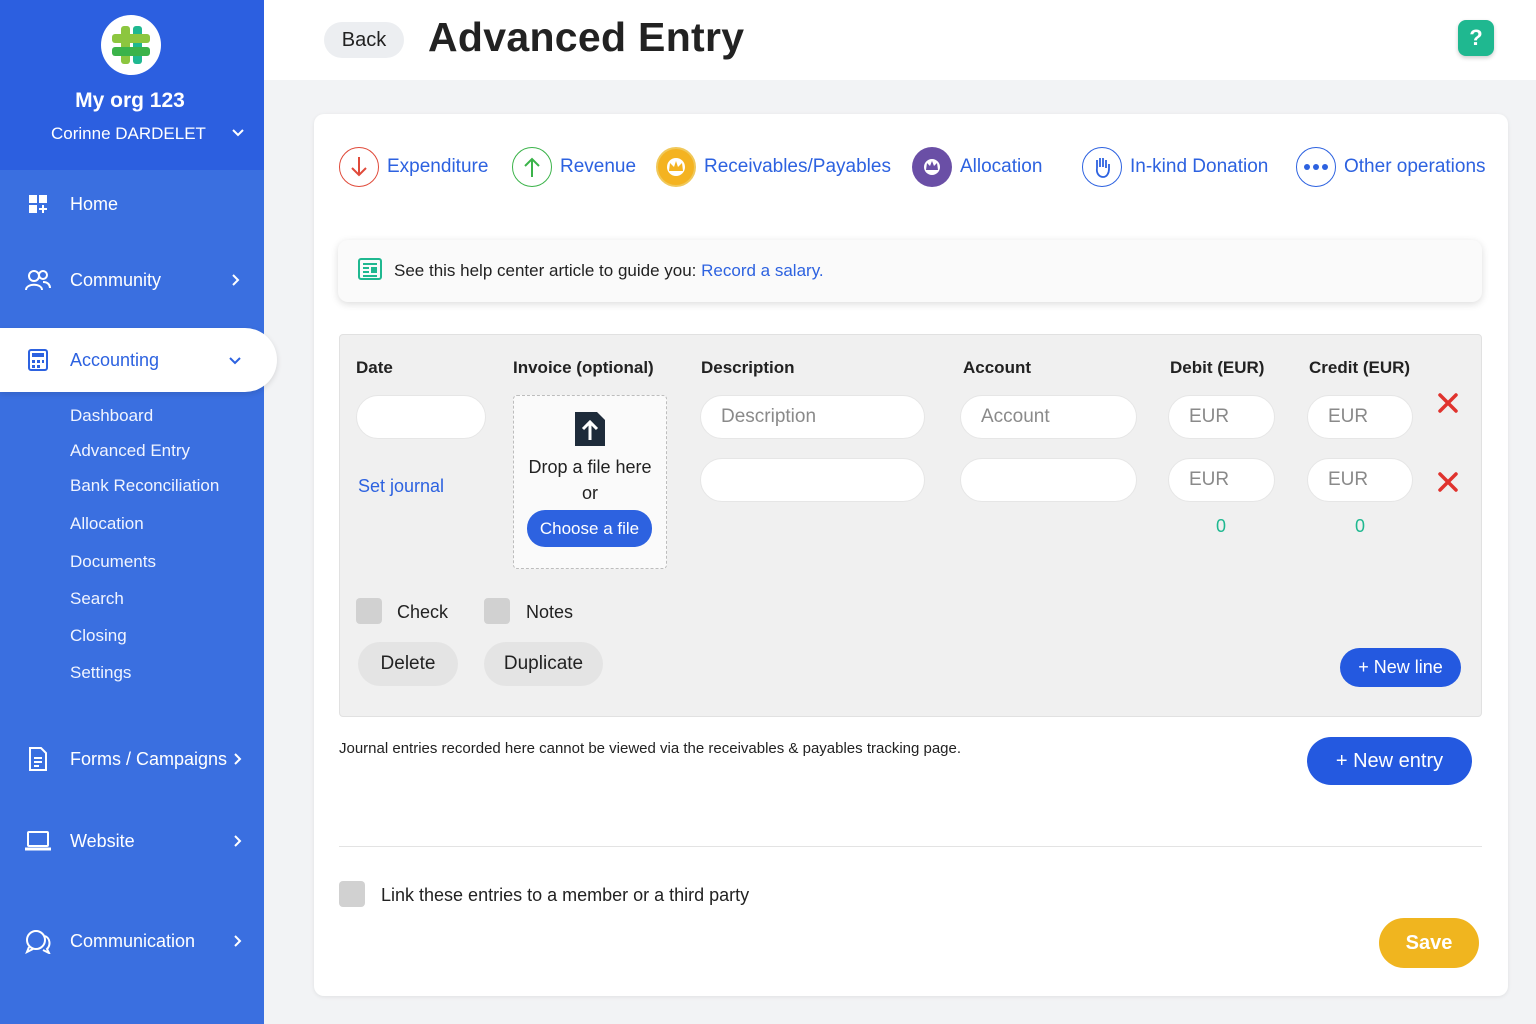 The width and height of the screenshot is (1536, 1024). What do you see at coordinates (401, 486) in the screenshot?
I see `set-journal-link: Set journal` at bounding box center [401, 486].